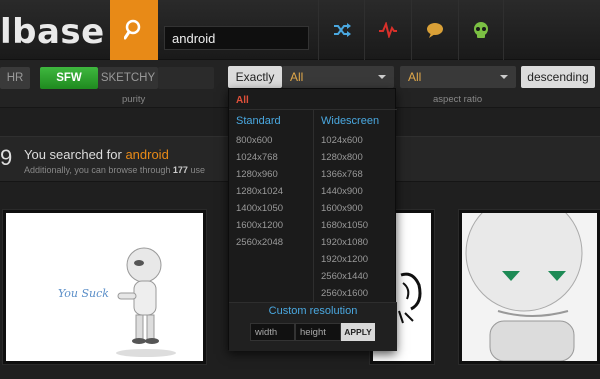  What do you see at coordinates (558, 77) in the screenshot?
I see `sort-order-button: descending` at bounding box center [558, 77].